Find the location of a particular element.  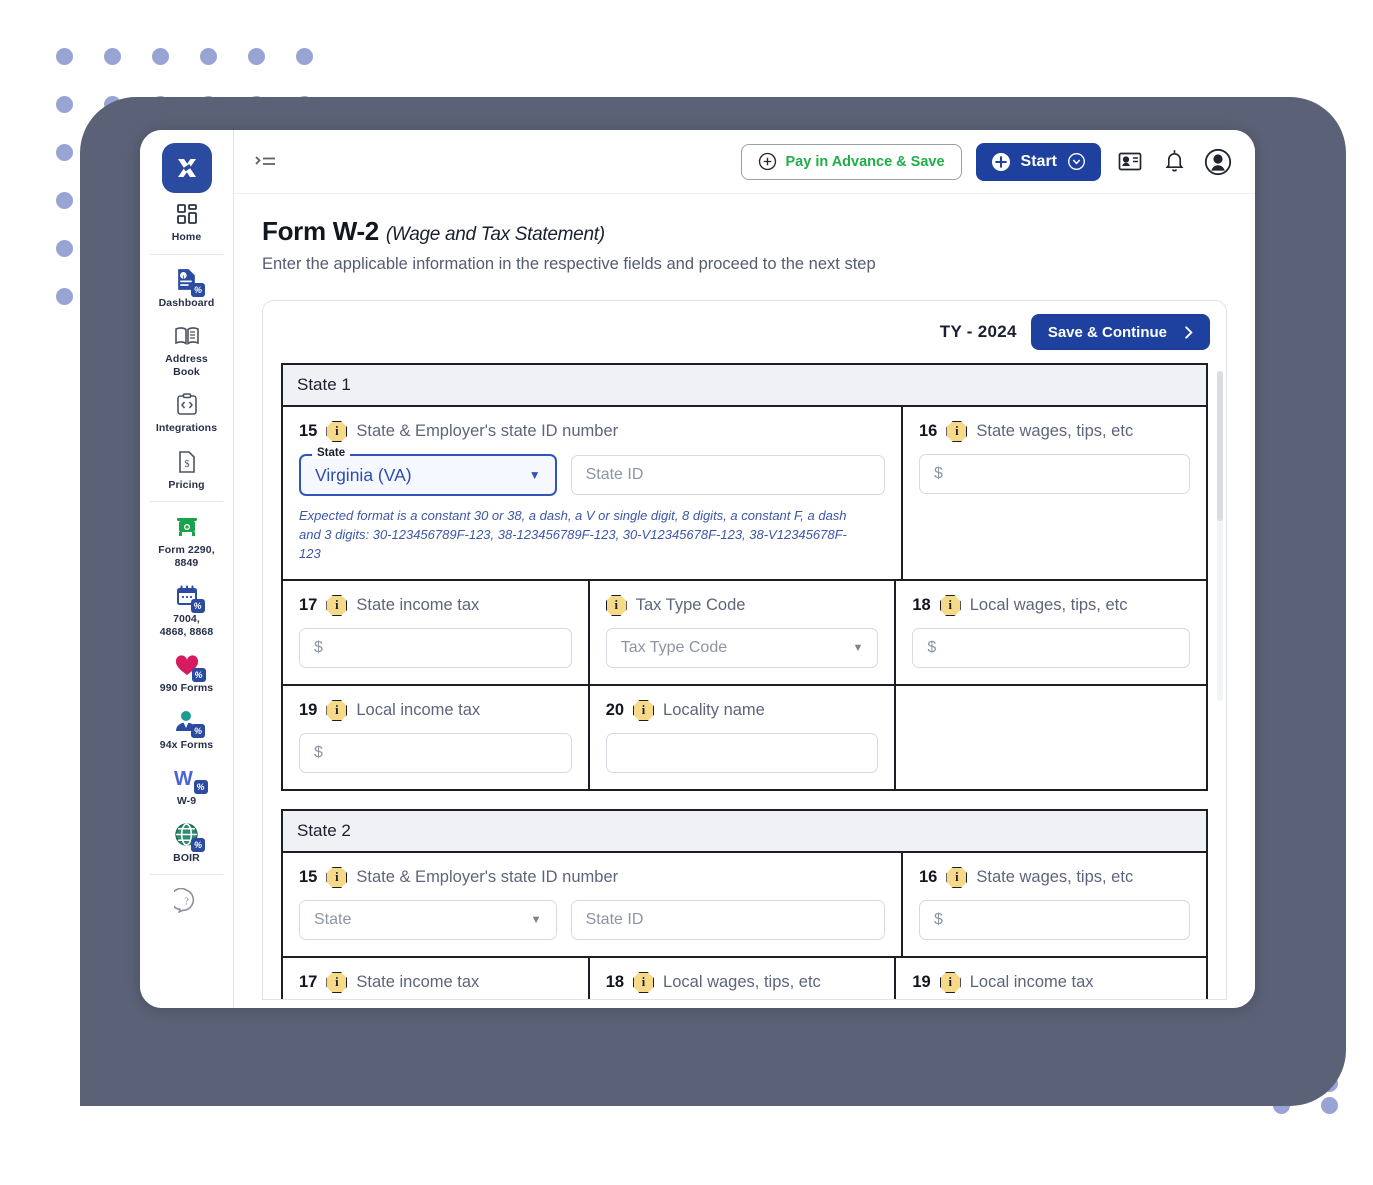

bell-icon is located at coordinates (1174, 162).